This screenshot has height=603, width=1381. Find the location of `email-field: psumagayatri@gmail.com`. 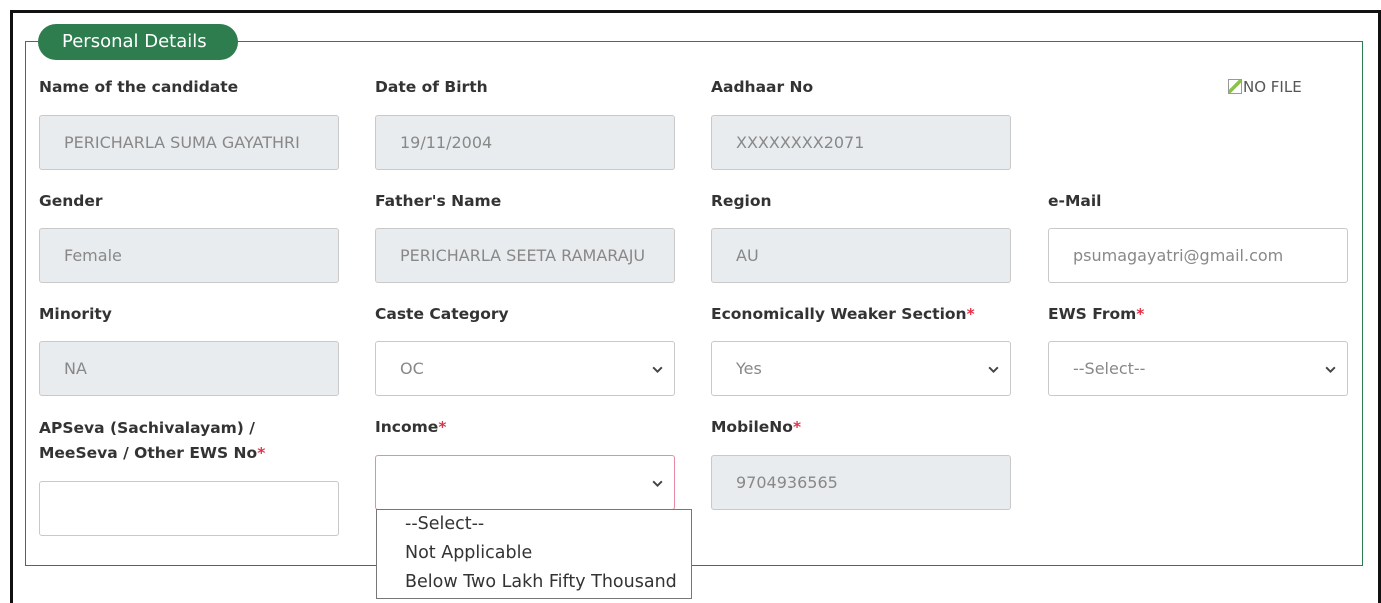

email-field: psumagayatri@gmail.com is located at coordinates (1198, 255).